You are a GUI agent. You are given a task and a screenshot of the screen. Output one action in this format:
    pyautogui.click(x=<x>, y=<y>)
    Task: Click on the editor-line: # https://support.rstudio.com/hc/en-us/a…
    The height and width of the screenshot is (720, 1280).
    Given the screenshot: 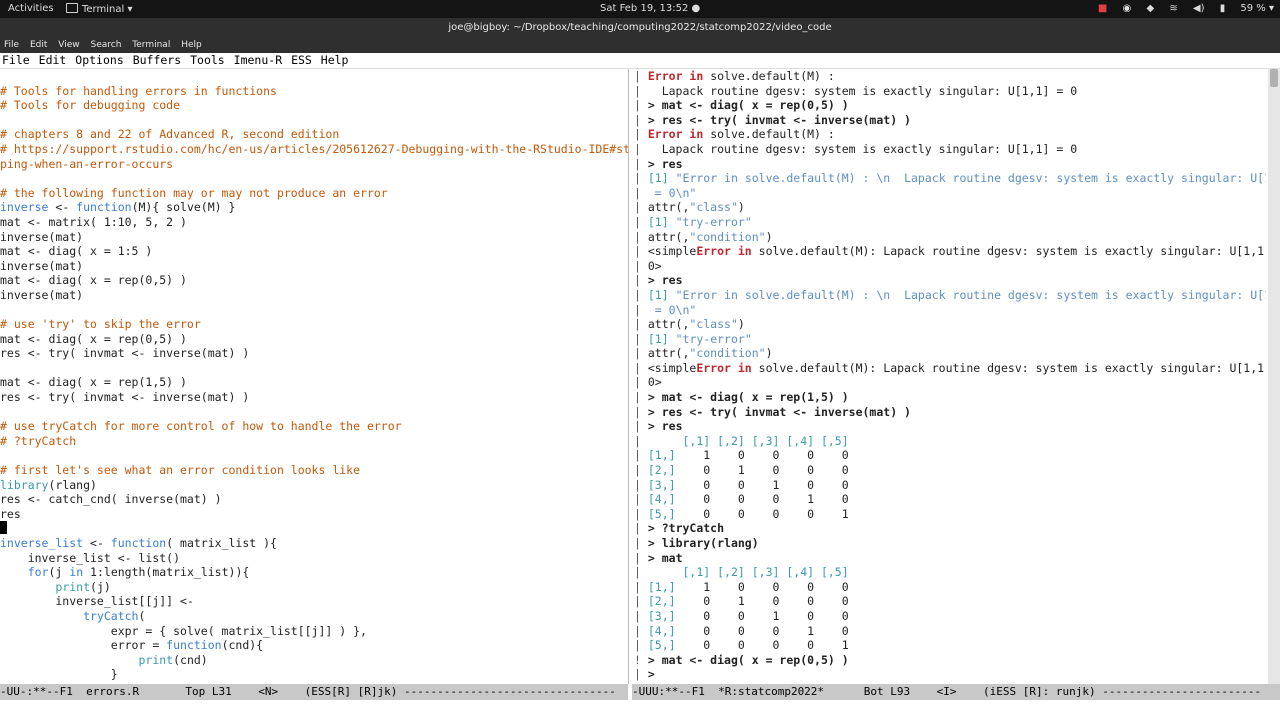 What is the action you would take?
    pyautogui.click(x=314, y=149)
    